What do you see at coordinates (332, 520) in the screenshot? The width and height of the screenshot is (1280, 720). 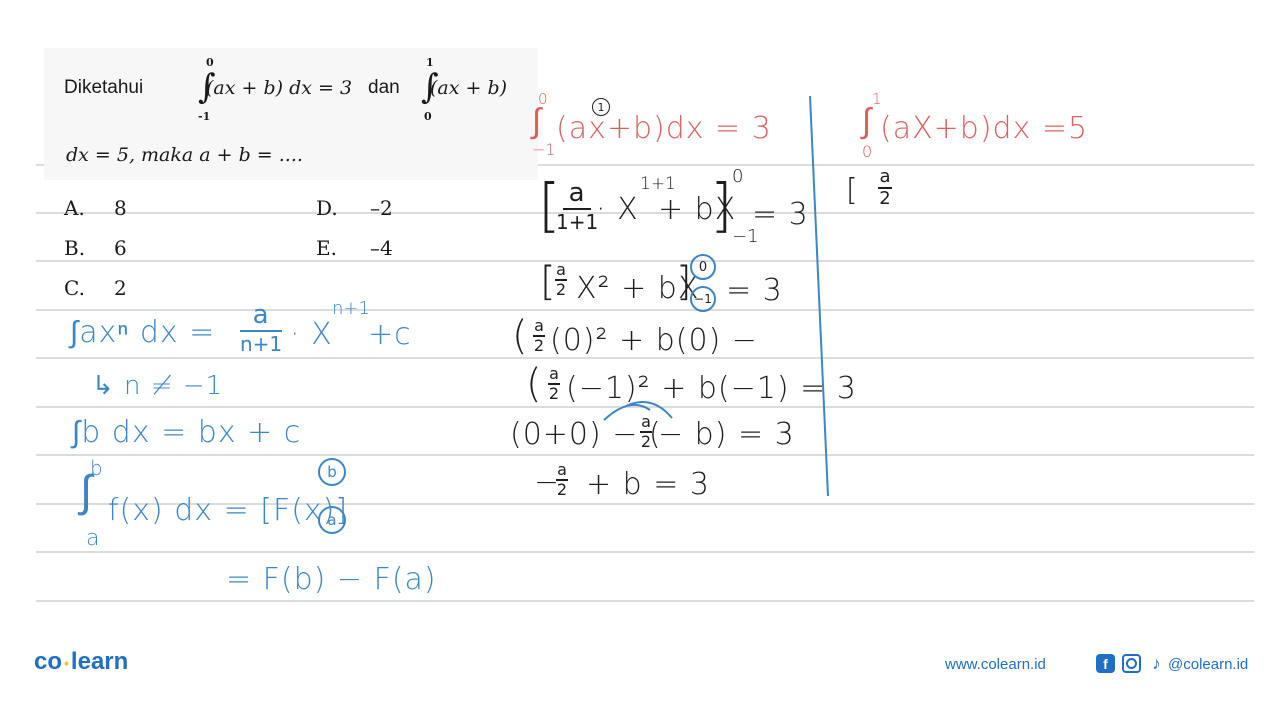 I see `circle-lower-a: a` at bounding box center [332, 520].